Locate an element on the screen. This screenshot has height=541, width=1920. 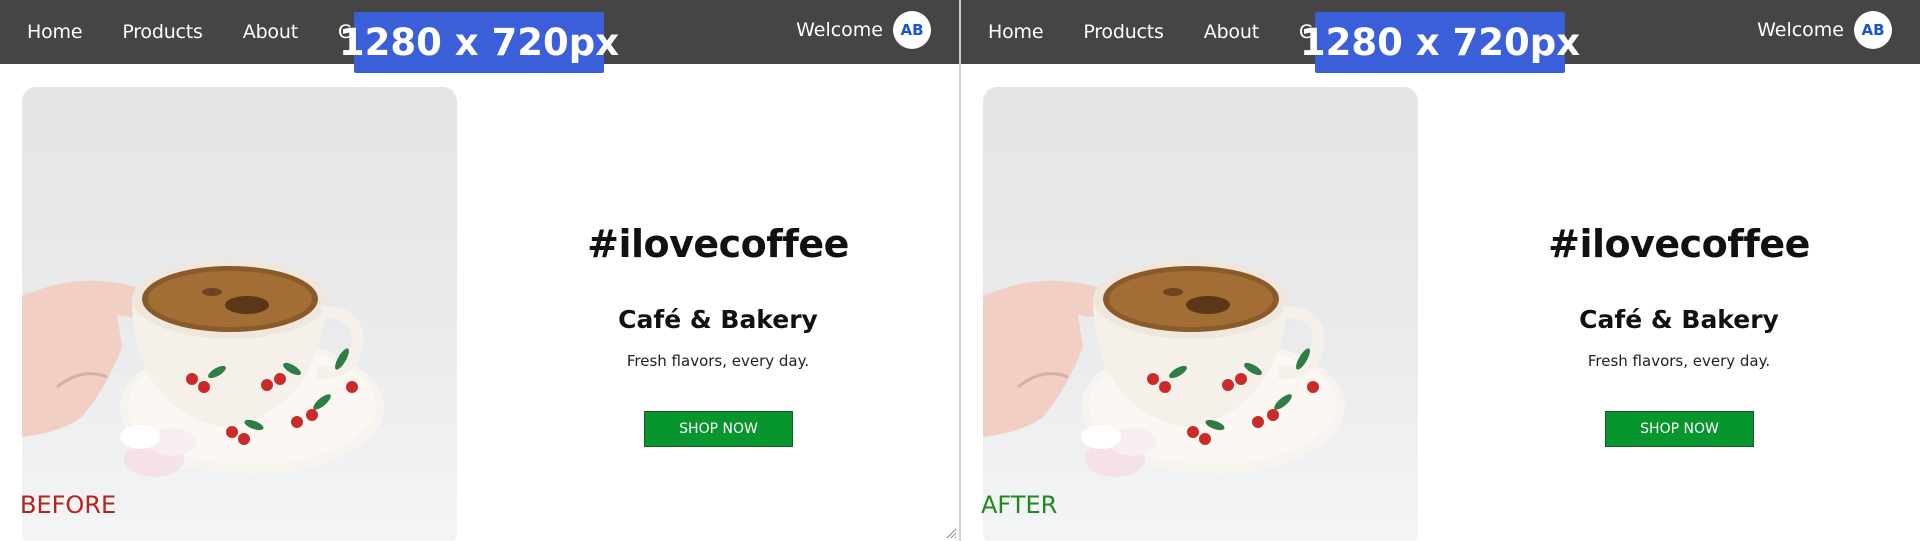
before-label: BEFORE is located at coordinates (68, 505).